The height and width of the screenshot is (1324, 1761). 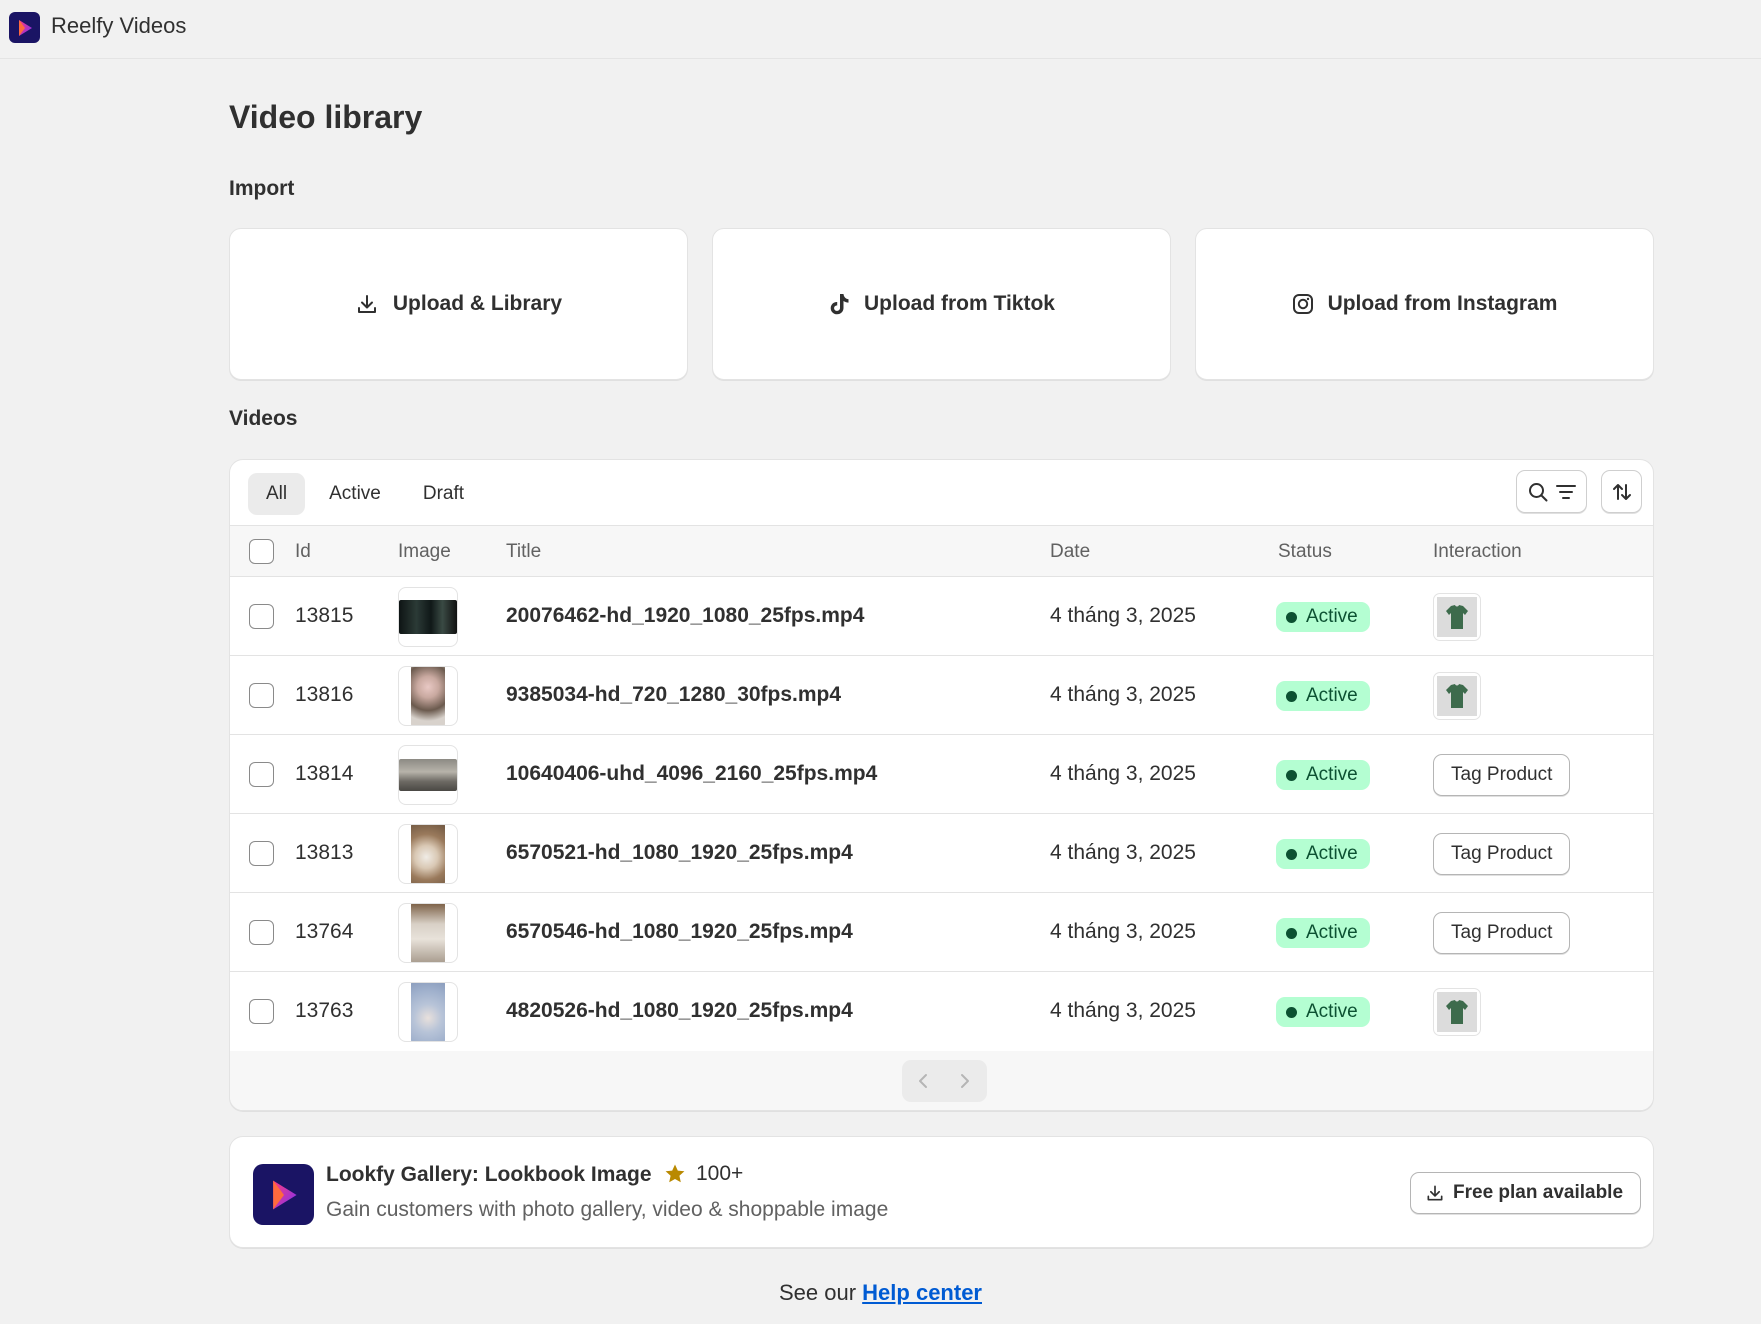 I want to click on filter-icon, so click(x=1565, y=491).